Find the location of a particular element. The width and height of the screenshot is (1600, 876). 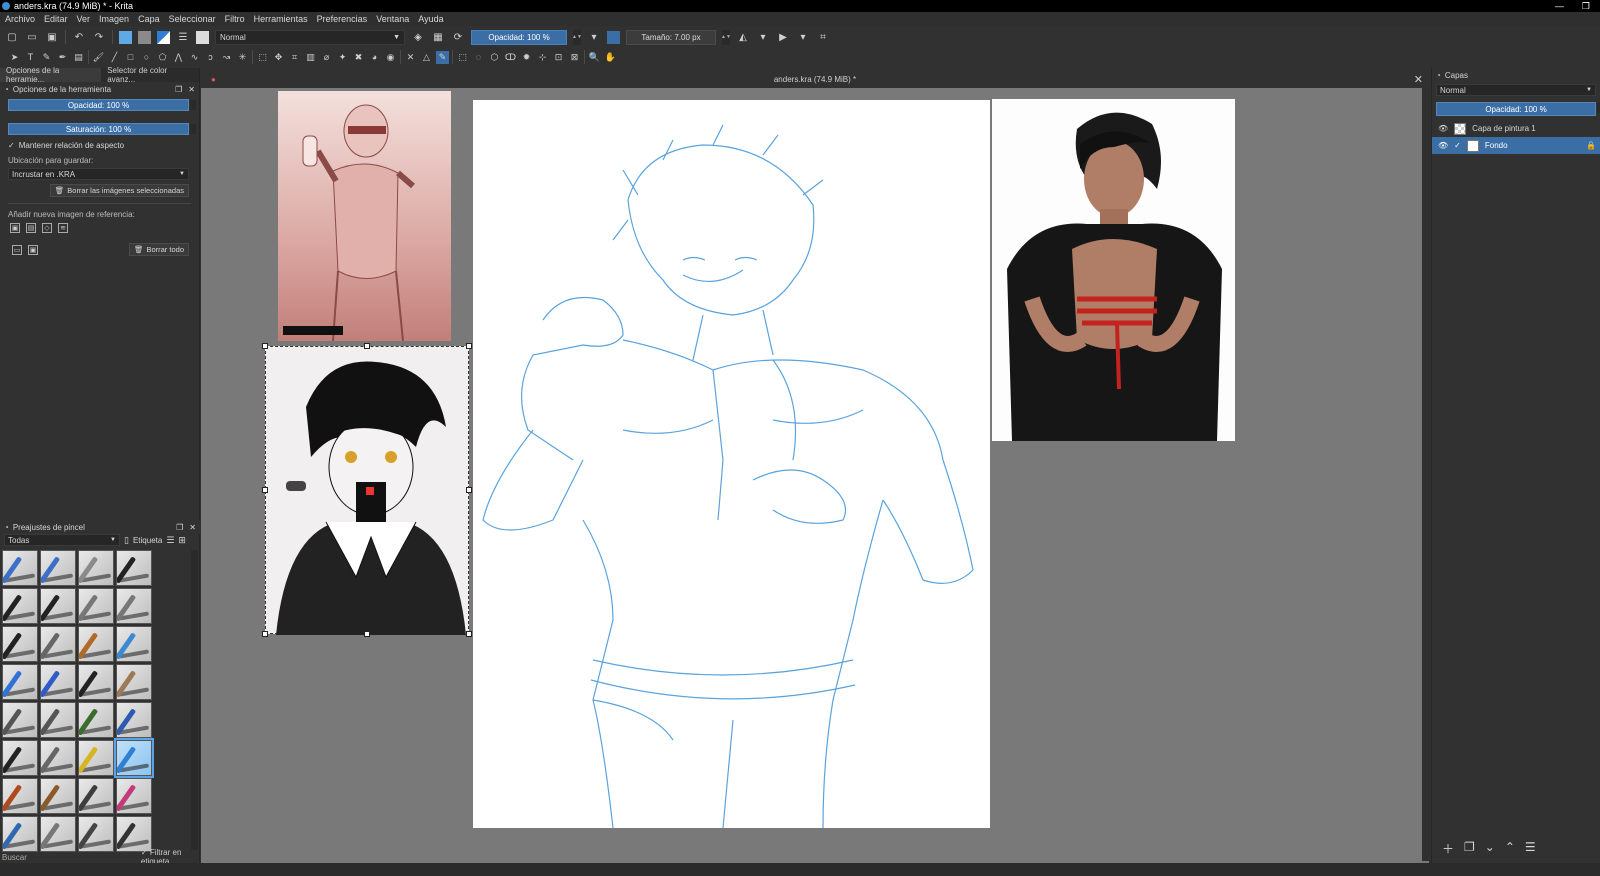

lock-icon: ◔ is located at coordinates (6, 89).